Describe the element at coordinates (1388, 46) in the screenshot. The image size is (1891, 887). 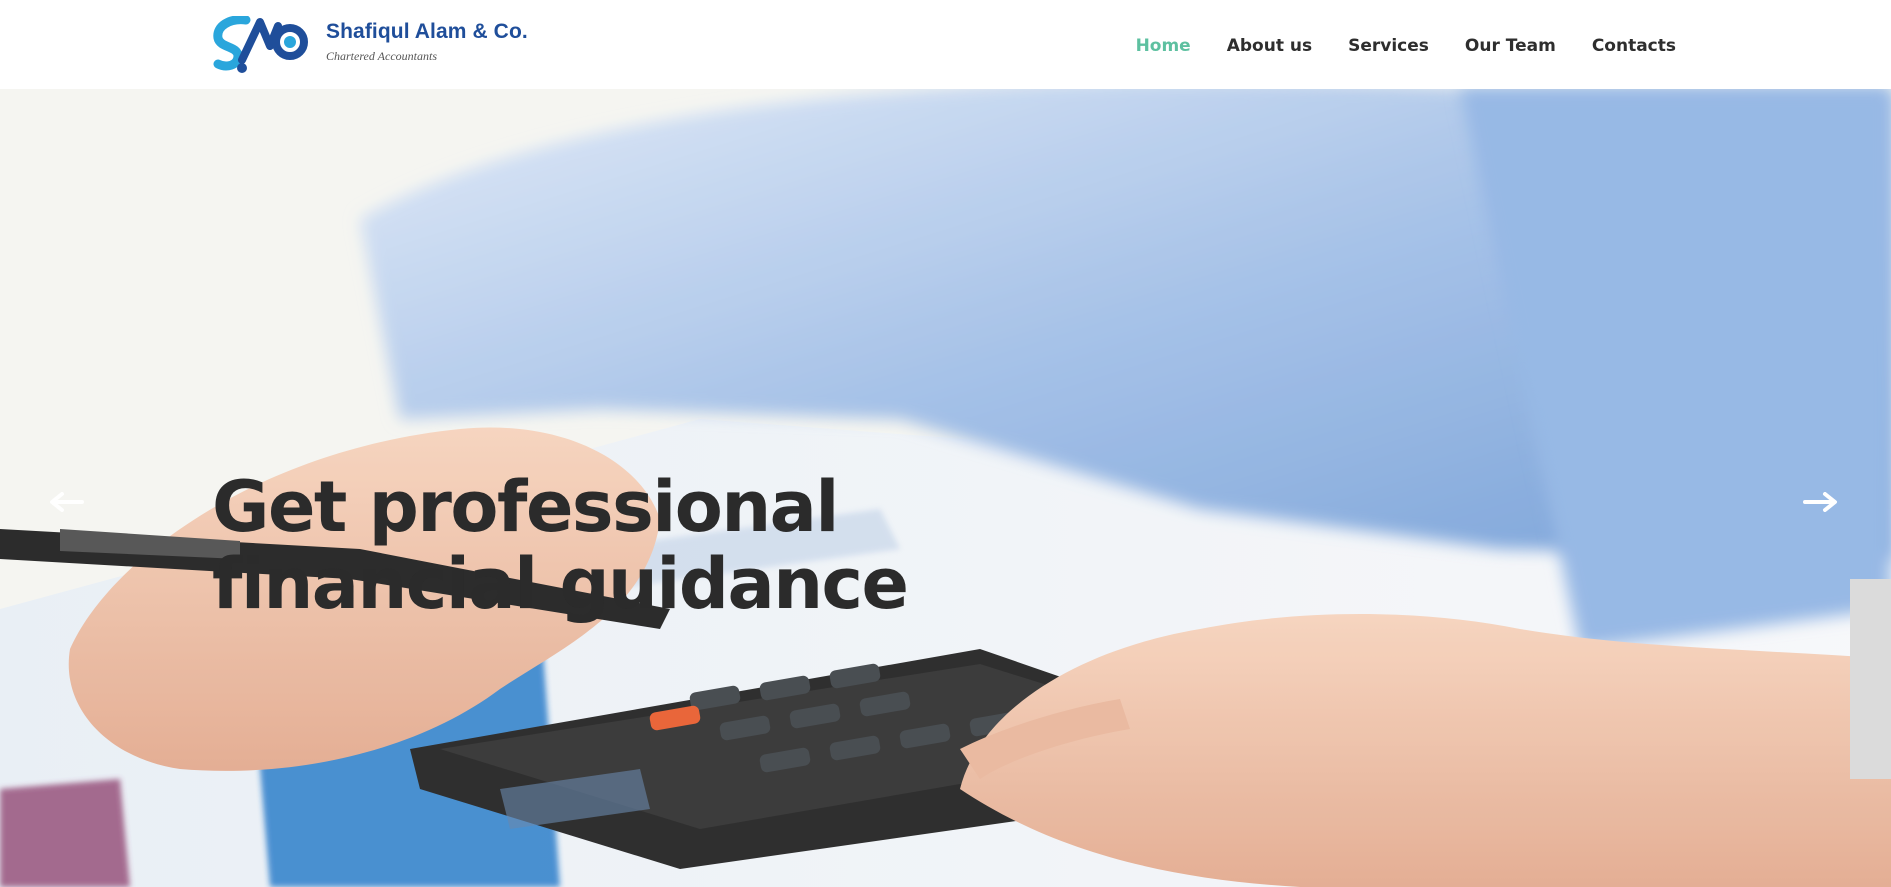
I see `nav-services: Services` at that location.